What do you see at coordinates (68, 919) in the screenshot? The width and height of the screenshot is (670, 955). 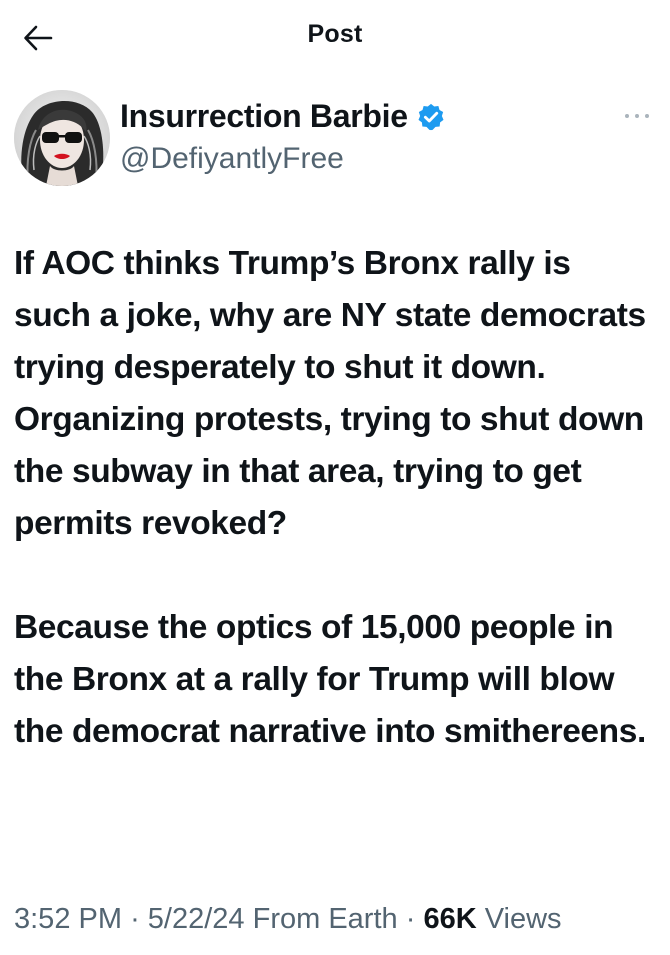 I see `post-time: 3:52 PM` at bounding box center [68, 919].